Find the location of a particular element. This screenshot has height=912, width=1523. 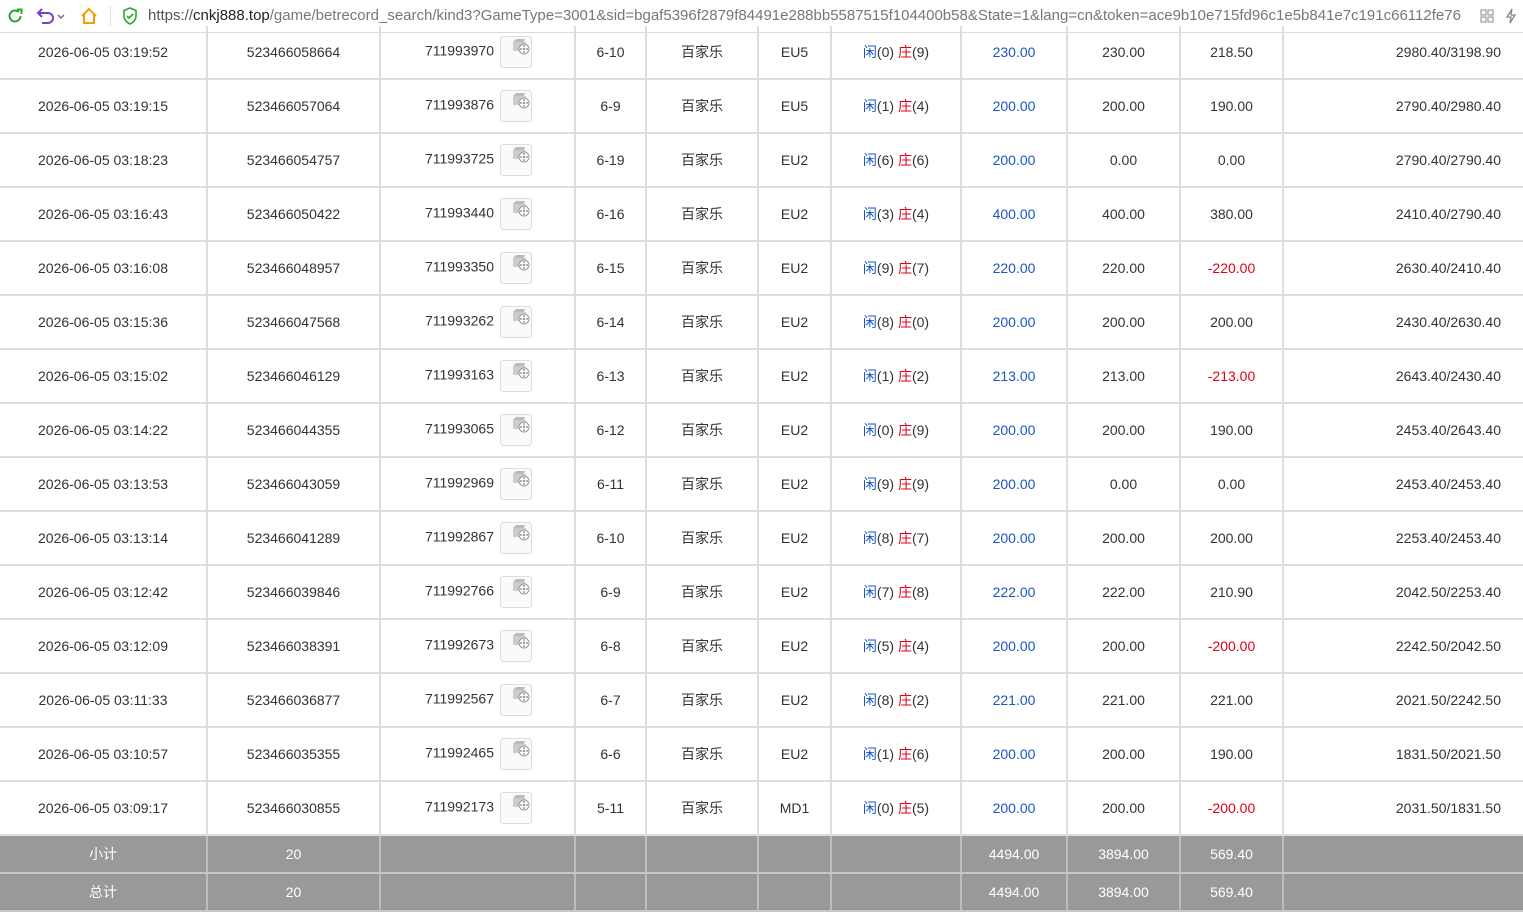

valid-bet: 222.00 is located at coordinates (1124, 592).